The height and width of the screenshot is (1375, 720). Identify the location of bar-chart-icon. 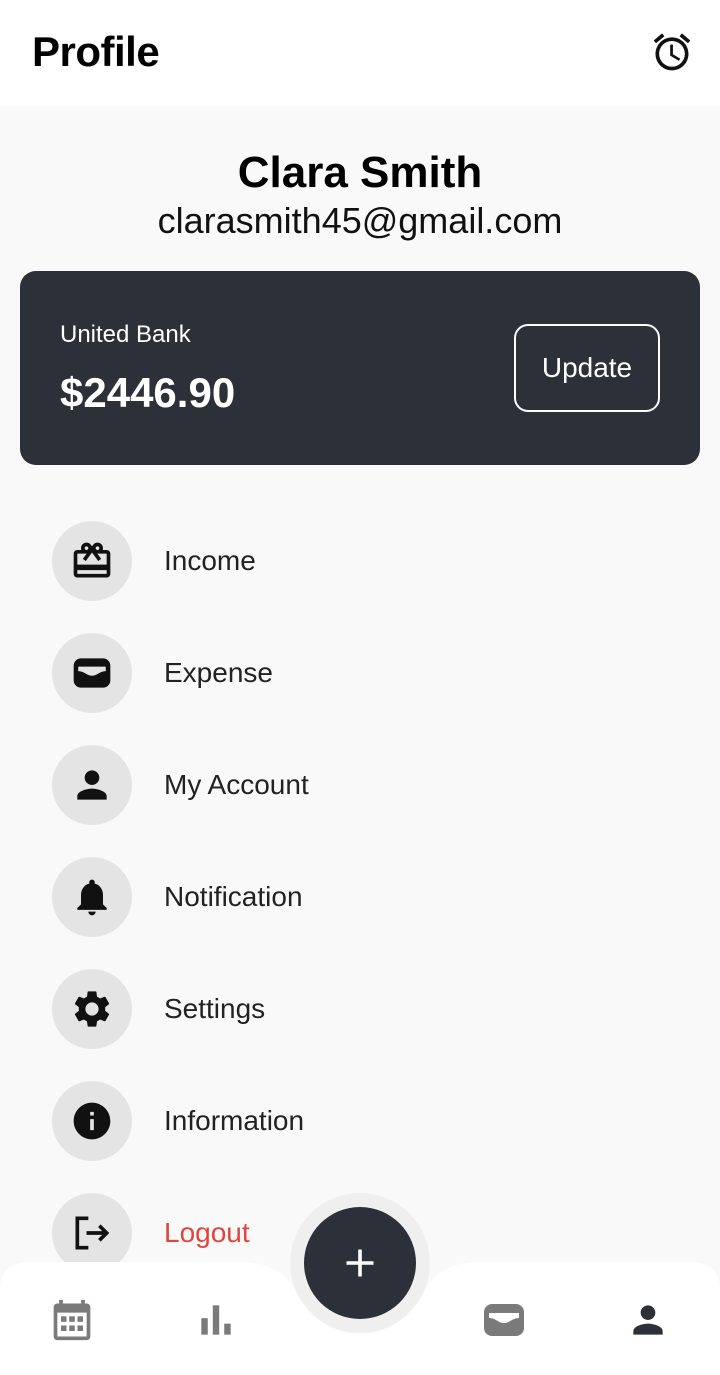
(216, 1320).